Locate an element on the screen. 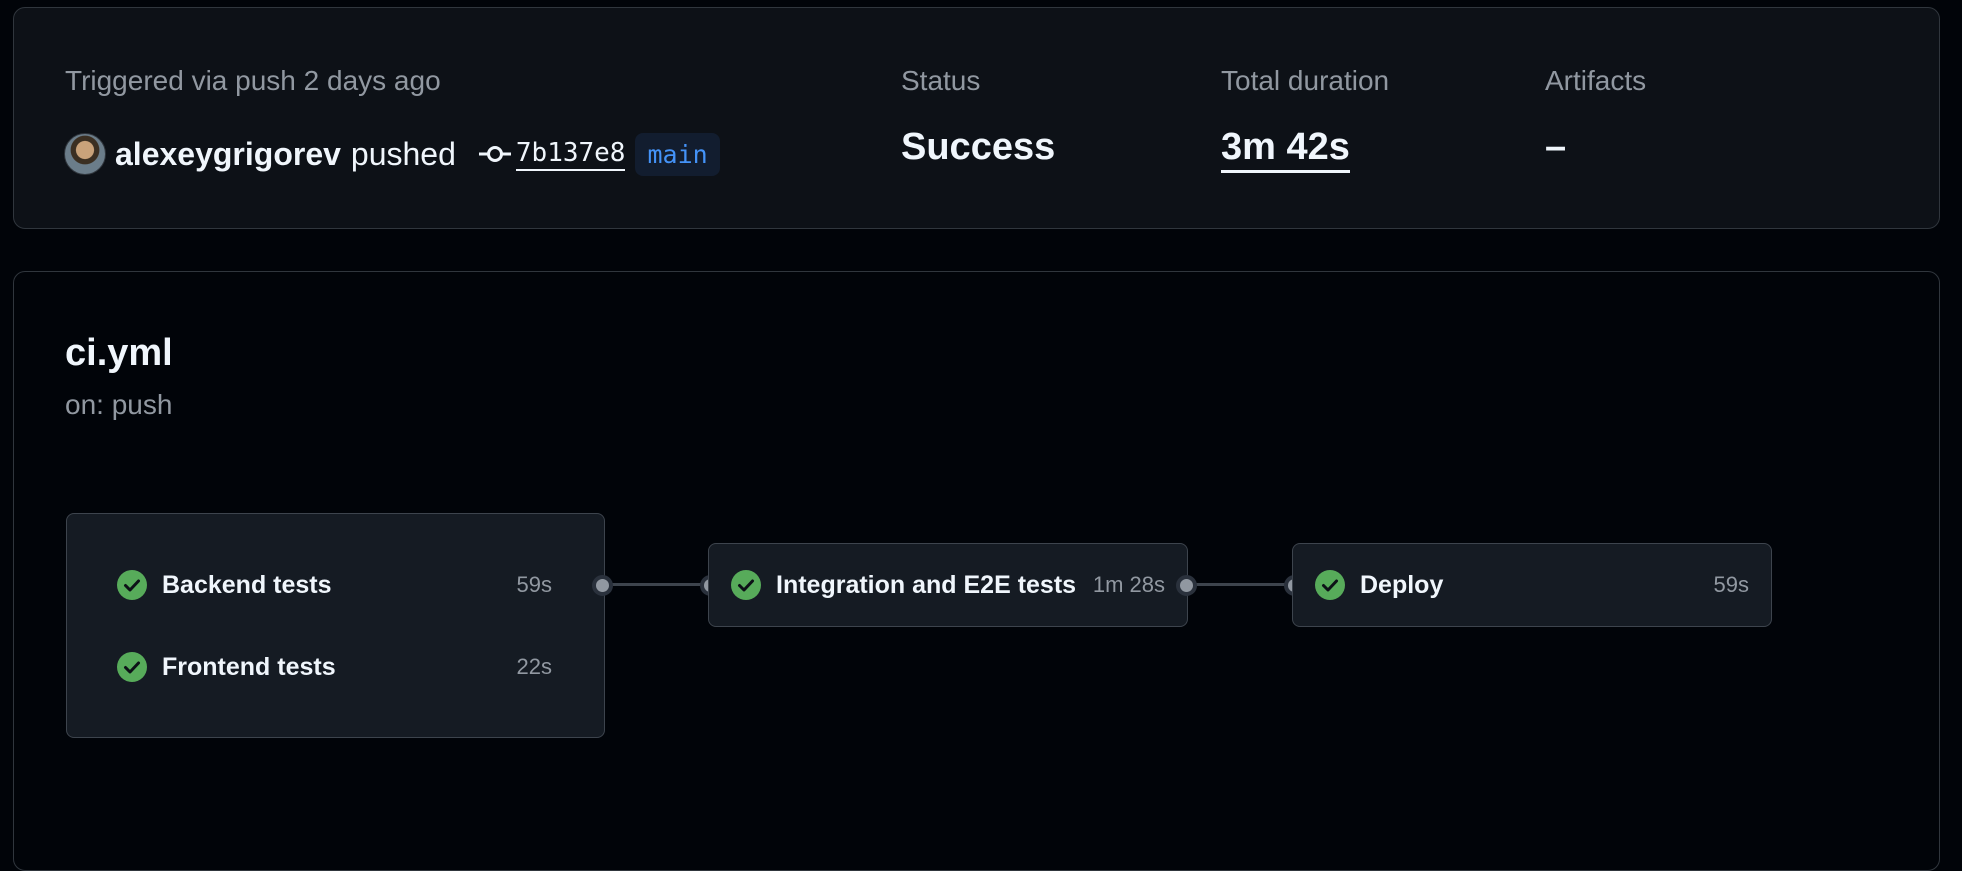  job-integration-e2e: Integration and E2E tests is located at coordinates (903, 585).